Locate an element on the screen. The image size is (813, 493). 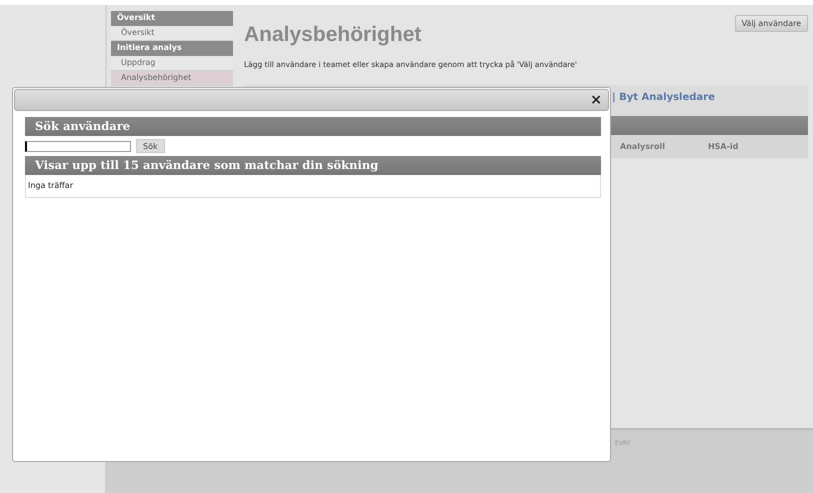
search-field is located at coordinates (78, 146).